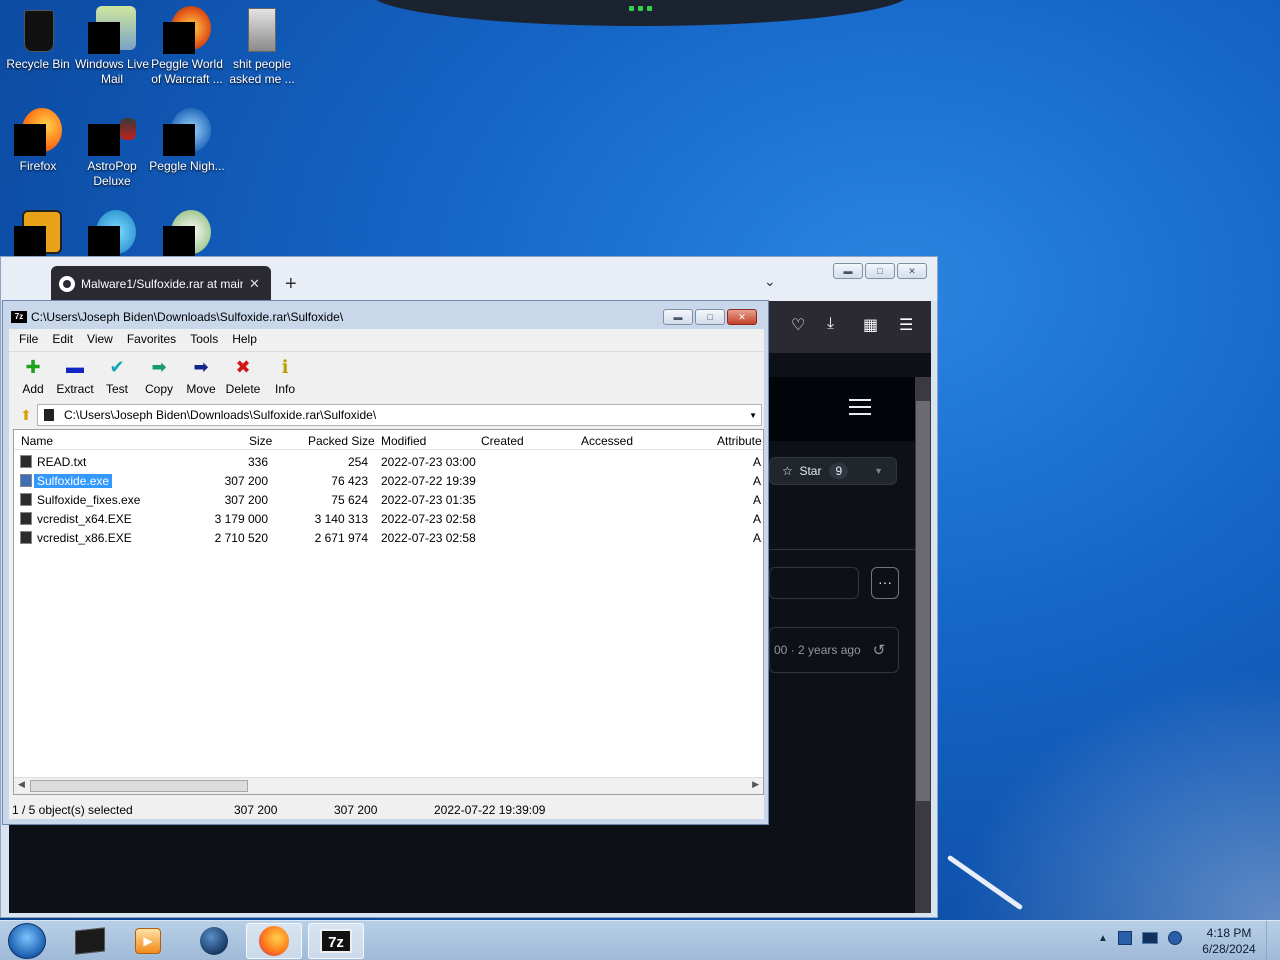 This screenshot has width=1280, height=960. Describe the element at coordinates (1140, 938) in the screenshot. I see `system-tray: ▲` at that location.